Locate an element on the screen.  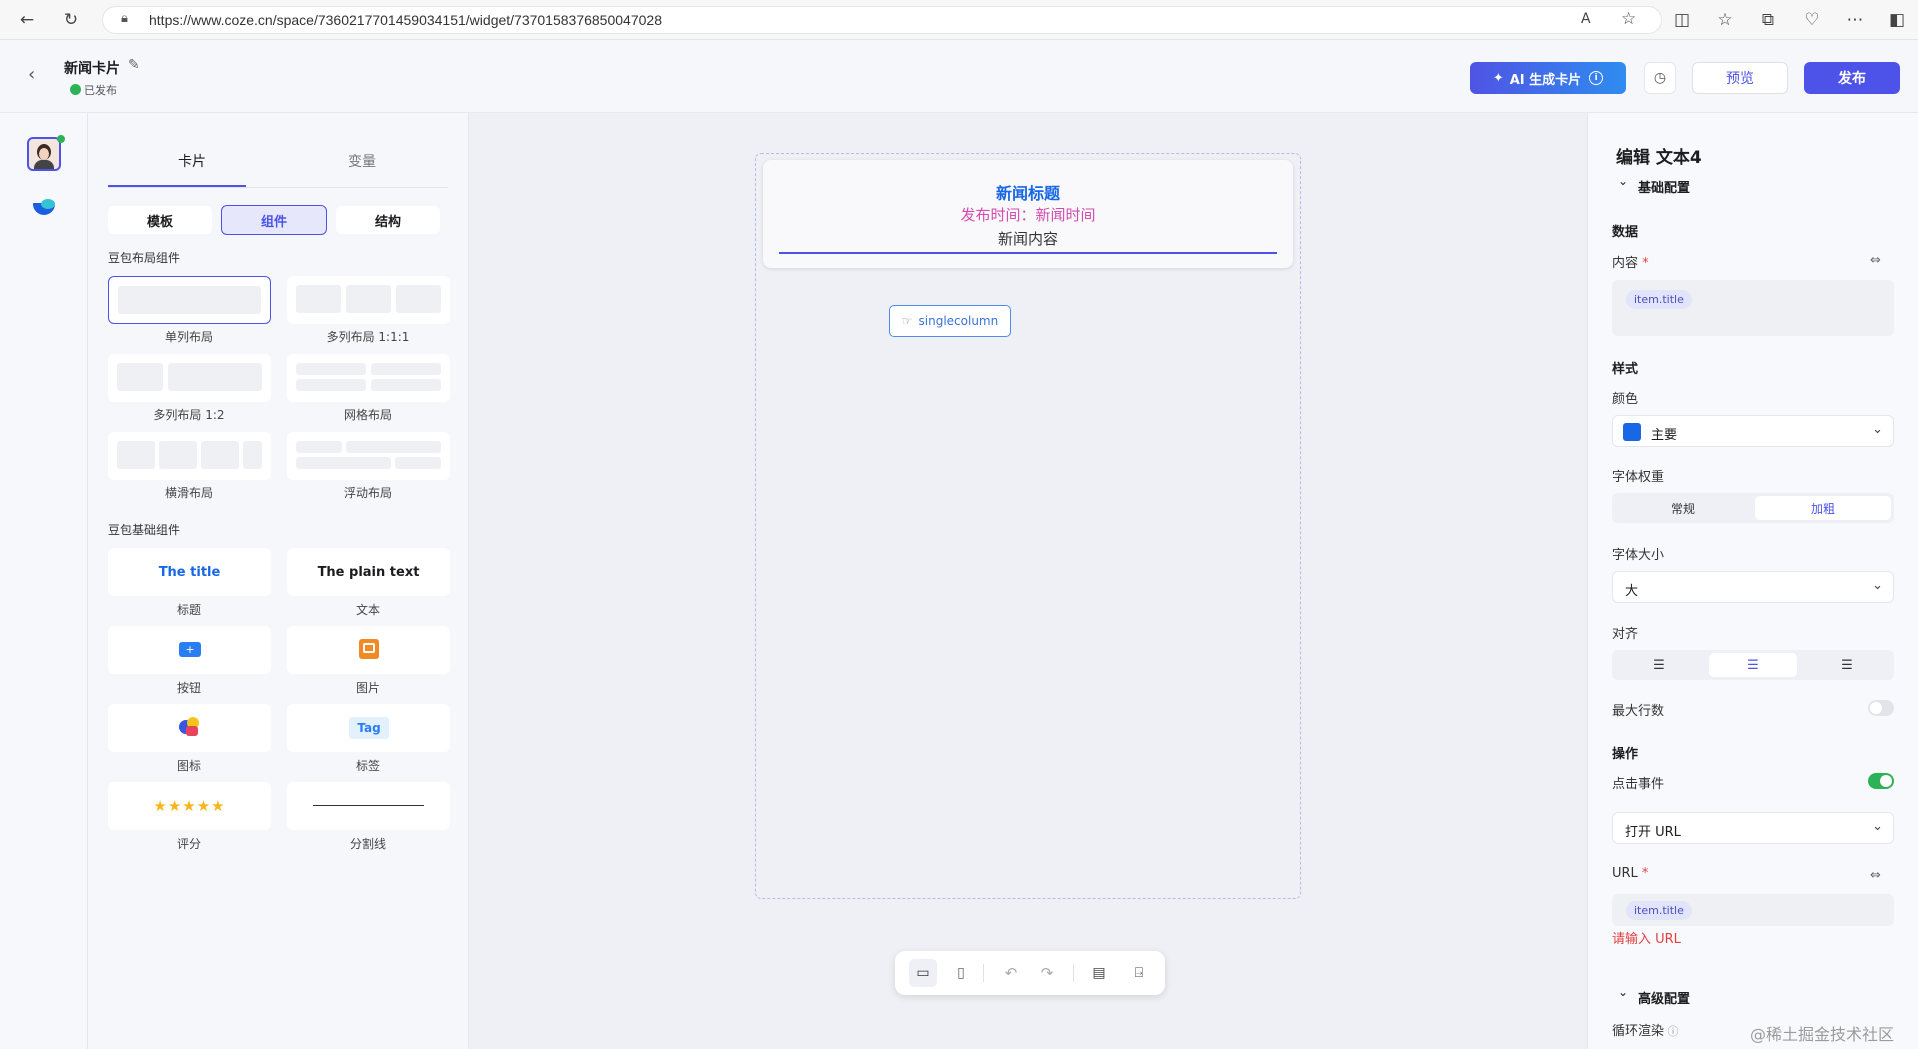
redo-icon: ↷ is located at coordinates (1047, 973).